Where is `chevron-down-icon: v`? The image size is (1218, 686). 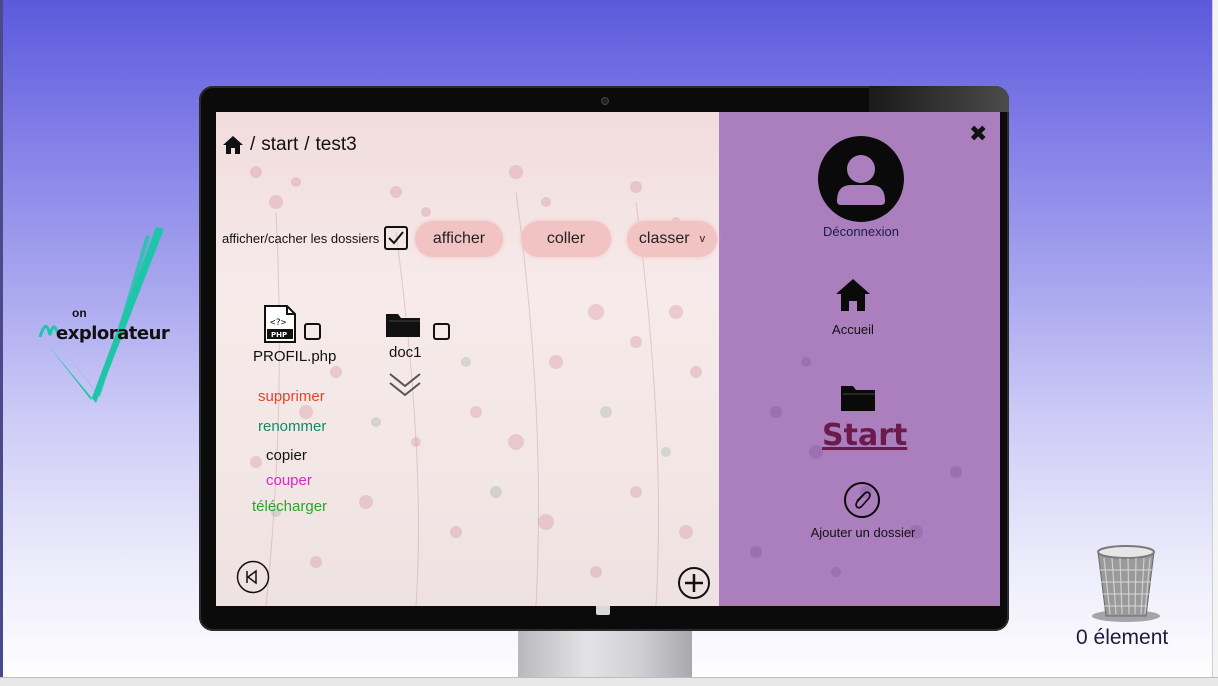 chevron-down-icon: v is located at coordinates (702, 239).